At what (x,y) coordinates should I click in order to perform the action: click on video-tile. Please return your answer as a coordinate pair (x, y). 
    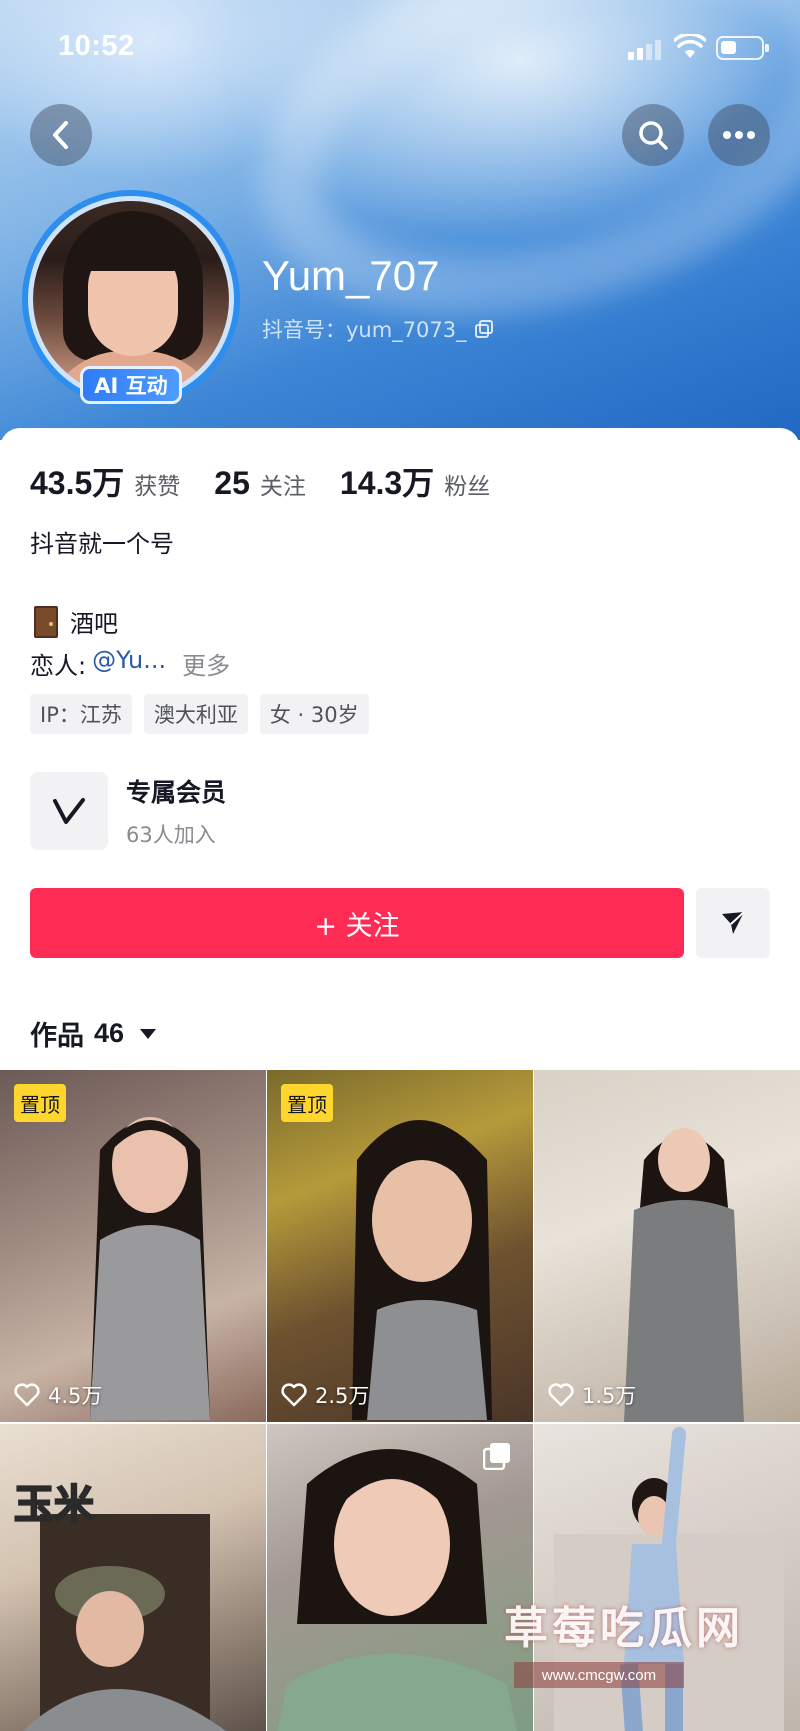
    Looking at the image, I should click on (400, 1577).